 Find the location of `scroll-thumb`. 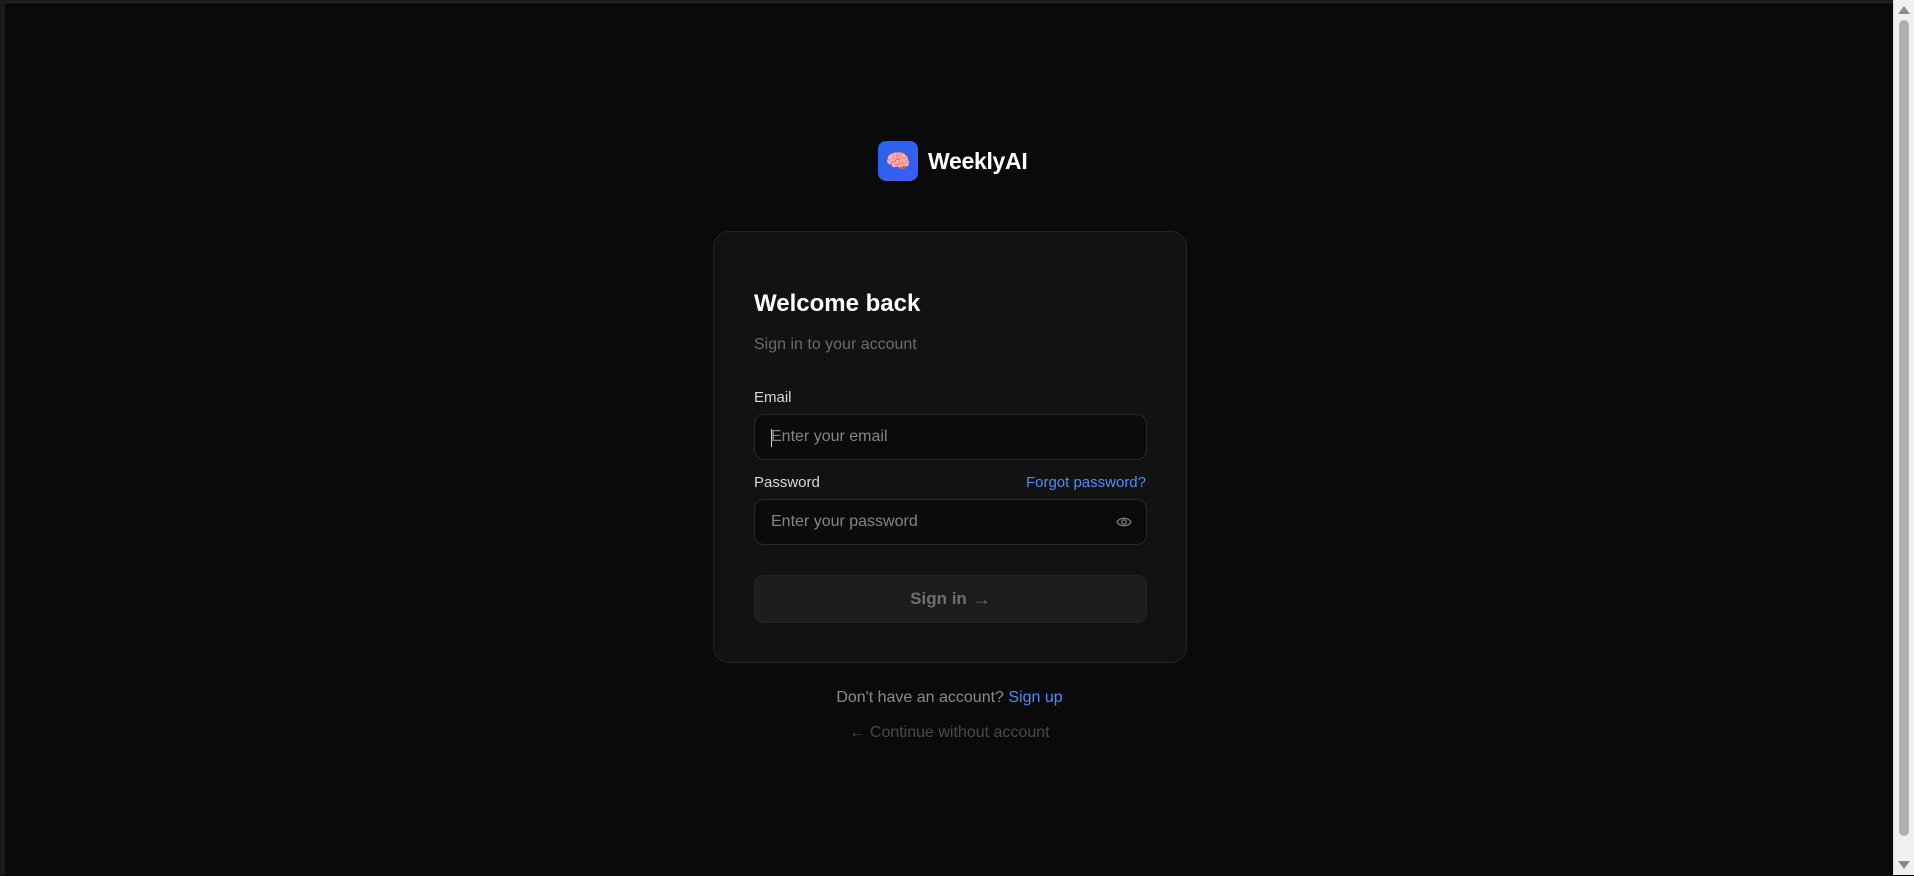

scroll-thumb is located at coordinates (1904, 428).